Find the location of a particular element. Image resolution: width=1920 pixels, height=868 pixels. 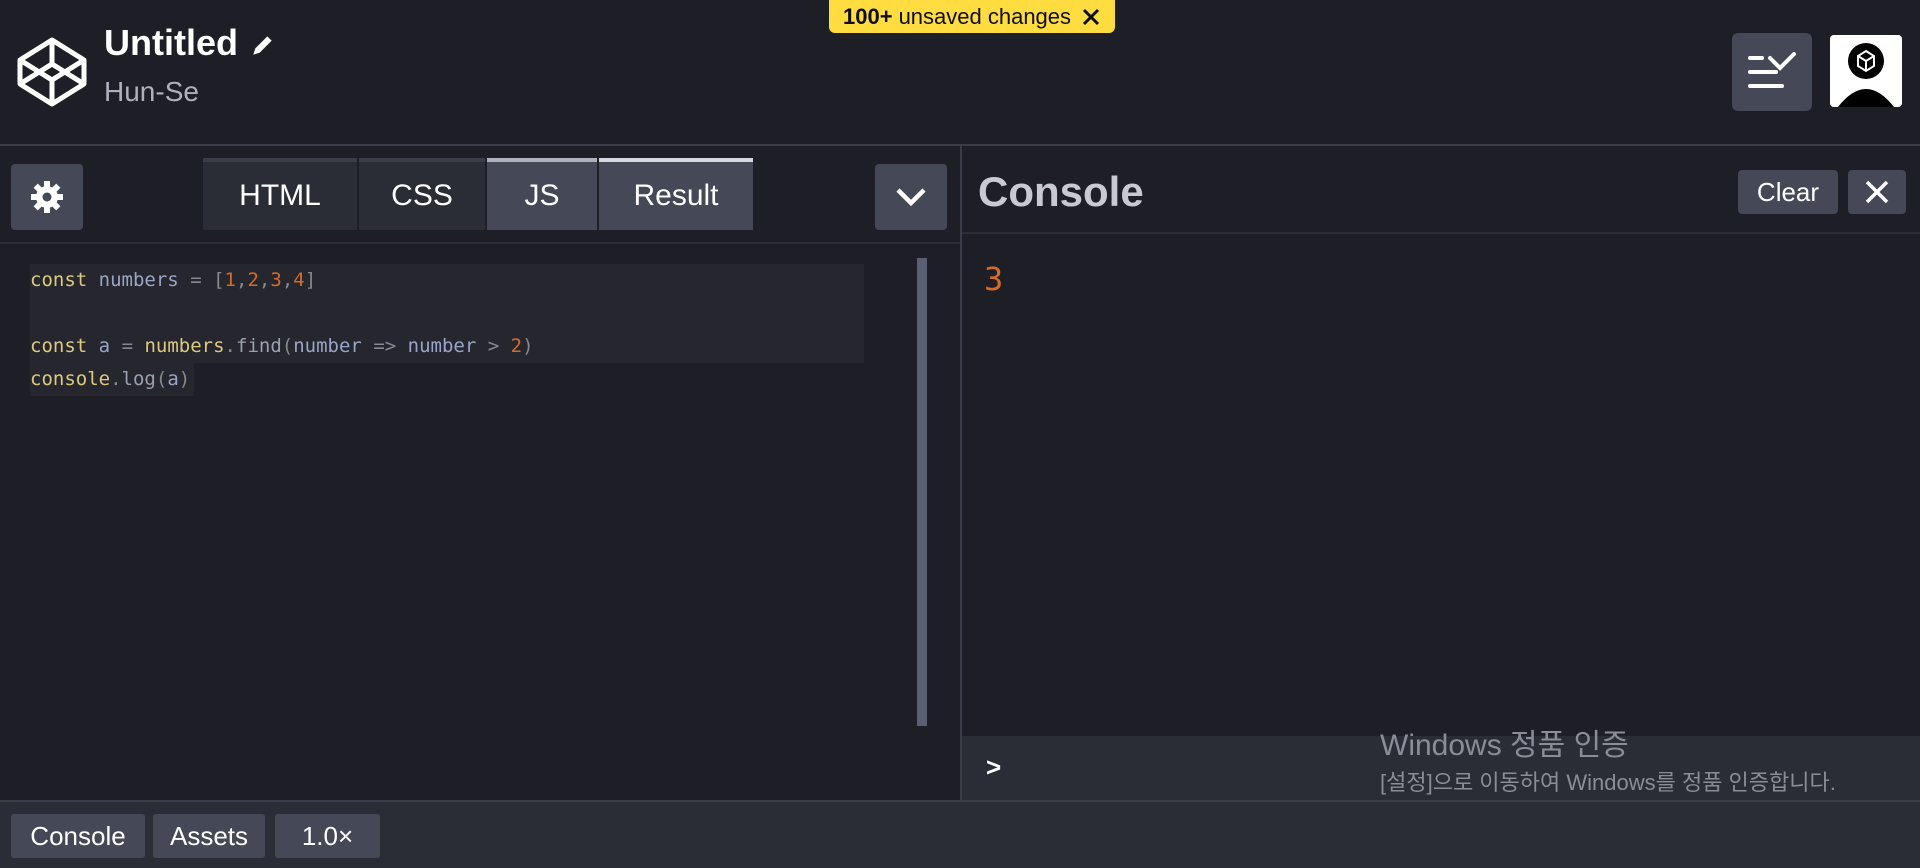

tab-js: JS is located at coordinates (542, 194).